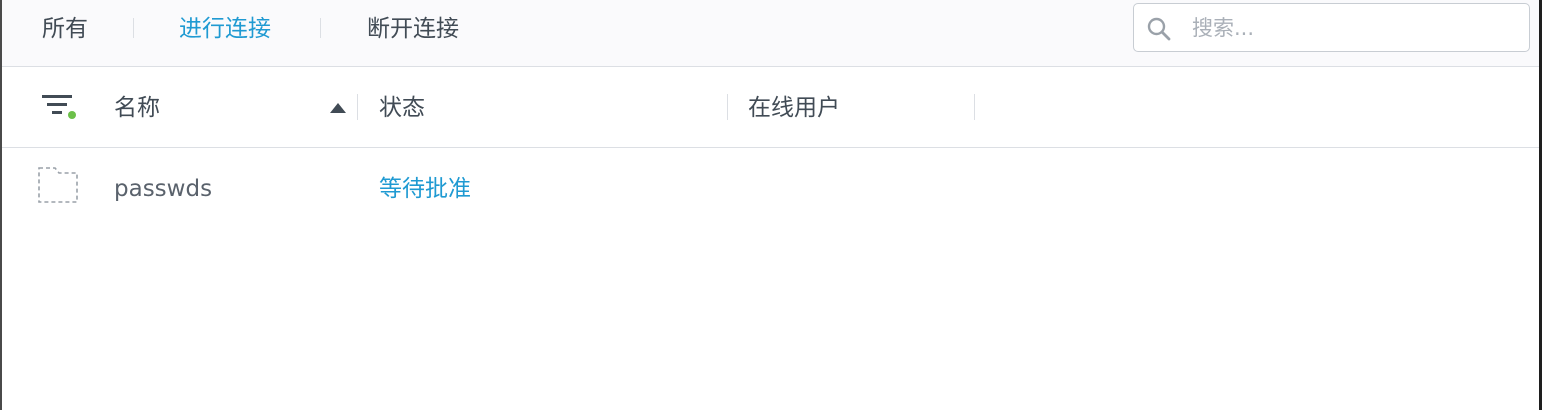  I want to click on tab-disconnected: 断开连接, so click(413, 29).